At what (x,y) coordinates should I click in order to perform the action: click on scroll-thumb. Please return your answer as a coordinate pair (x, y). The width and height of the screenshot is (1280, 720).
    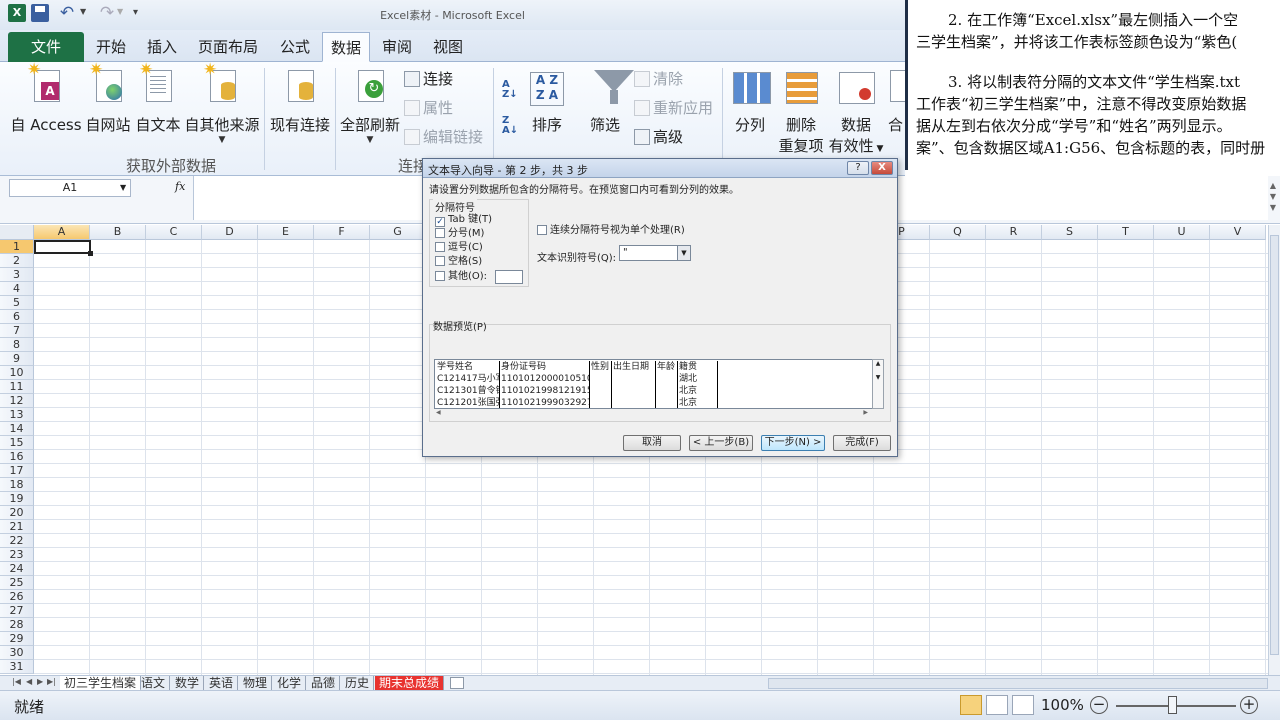
    Looking at the image, I should click on (1274, 445).